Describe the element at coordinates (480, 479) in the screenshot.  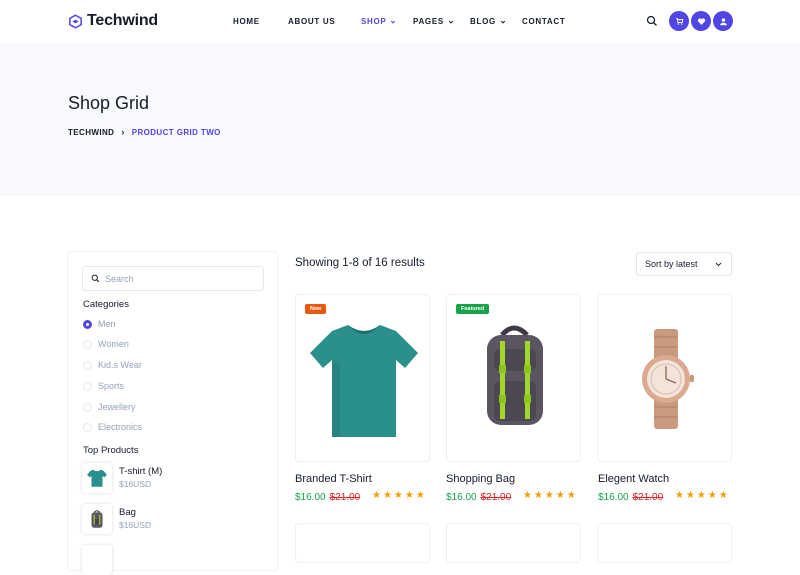
I see `product-name: Shopping Bag` at that location.